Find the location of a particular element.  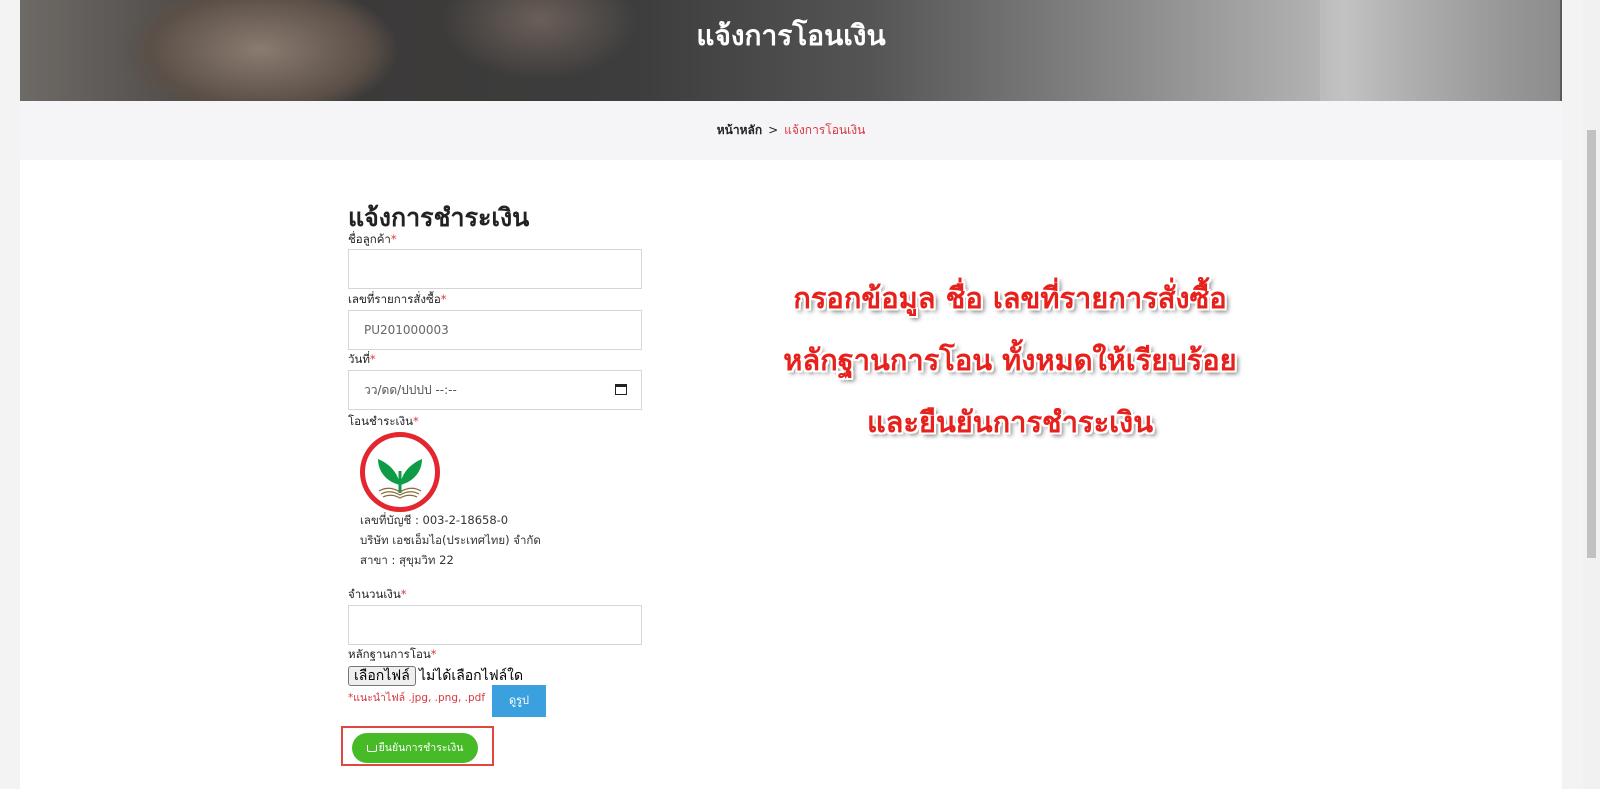

order-number-input: PU201000003 is located at coordinates (495, 330).